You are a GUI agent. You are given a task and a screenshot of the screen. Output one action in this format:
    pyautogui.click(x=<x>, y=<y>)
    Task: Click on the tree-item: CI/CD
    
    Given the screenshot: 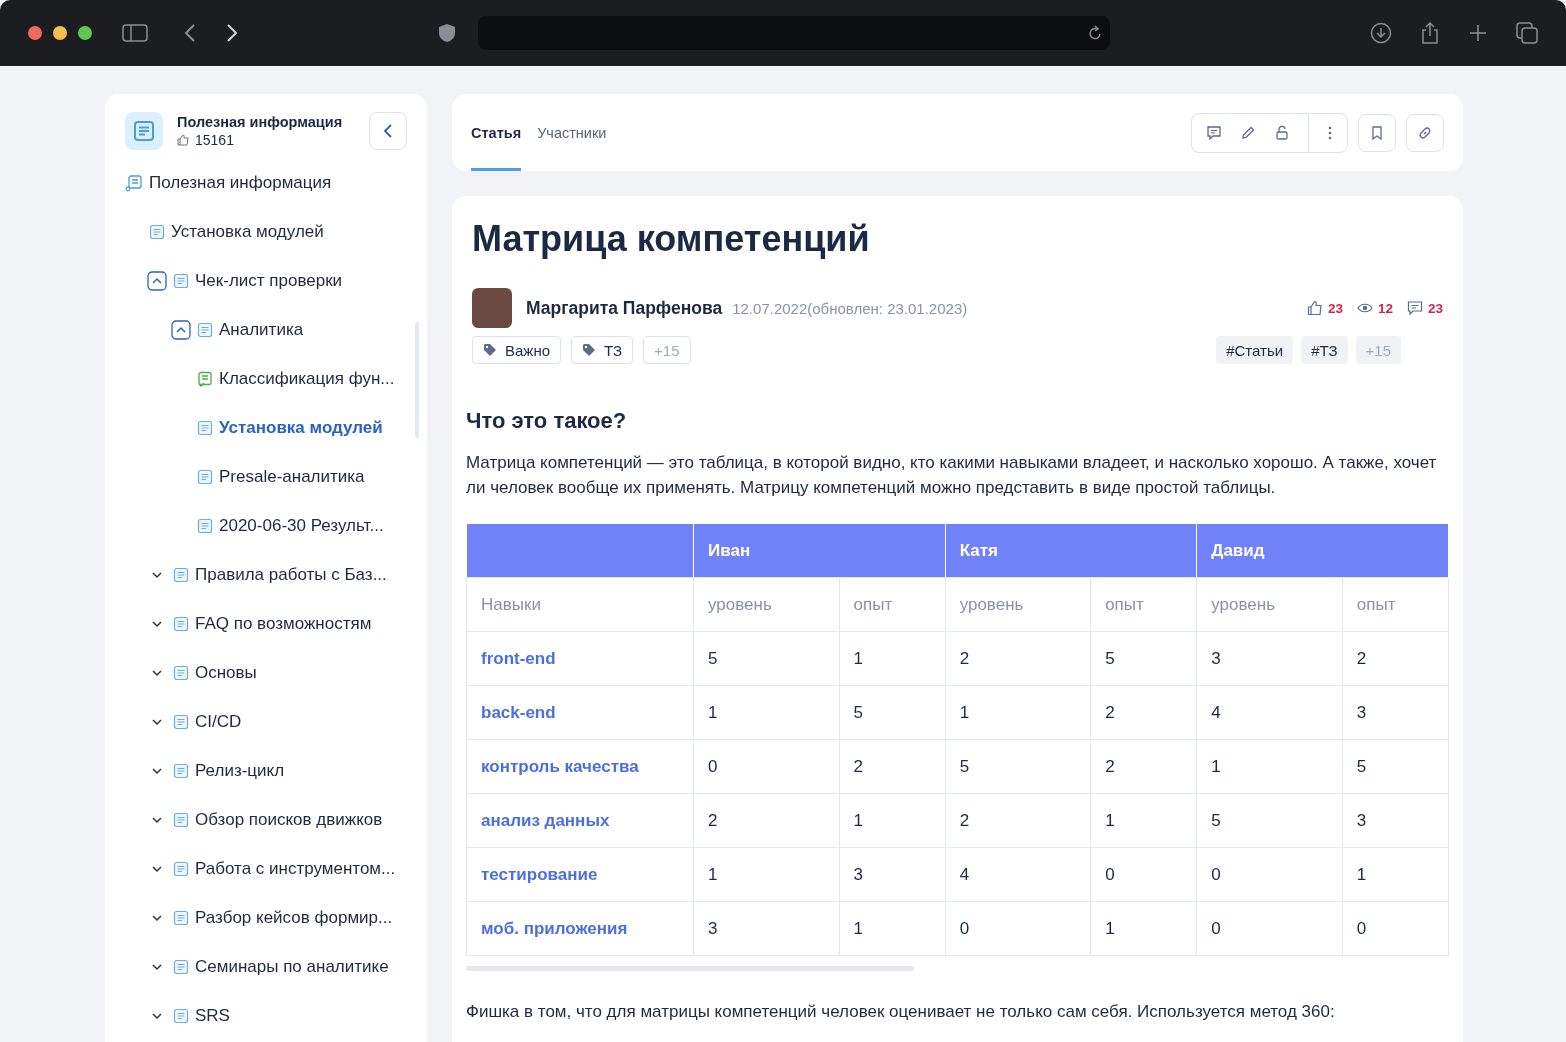 What is the action you would take?
    pyautogui.click(x=218, y=721)
    